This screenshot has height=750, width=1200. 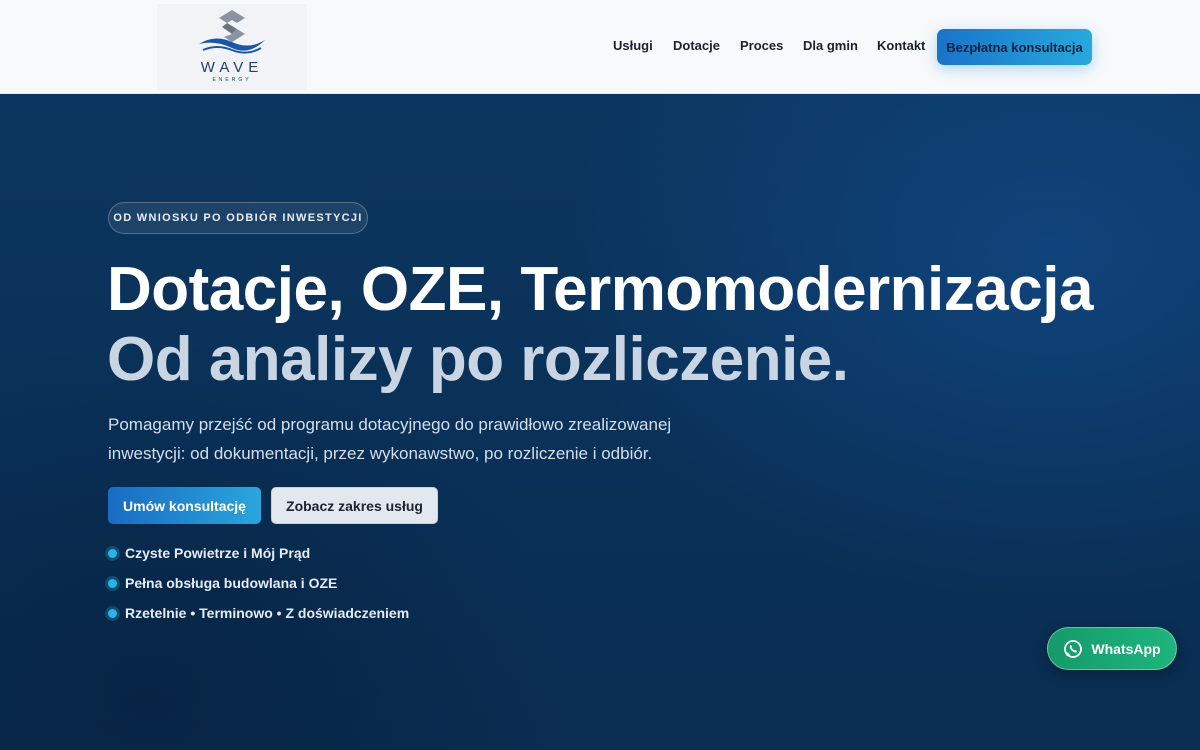 What do you see at coordinates (1126, 648) in the screenshot?
I see `whatsapp-label: WhatsApp` at bounding box center [1126, 648].